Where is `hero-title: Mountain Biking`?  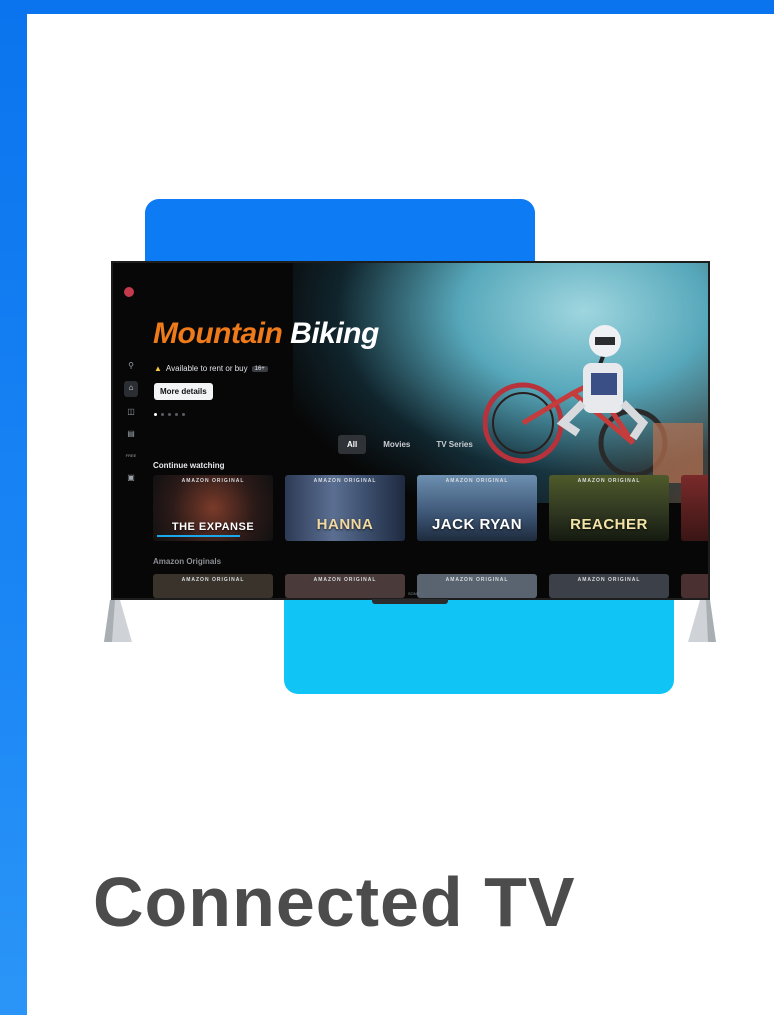 hero-title: Mountain Biking is located at coordinates (266, 334).